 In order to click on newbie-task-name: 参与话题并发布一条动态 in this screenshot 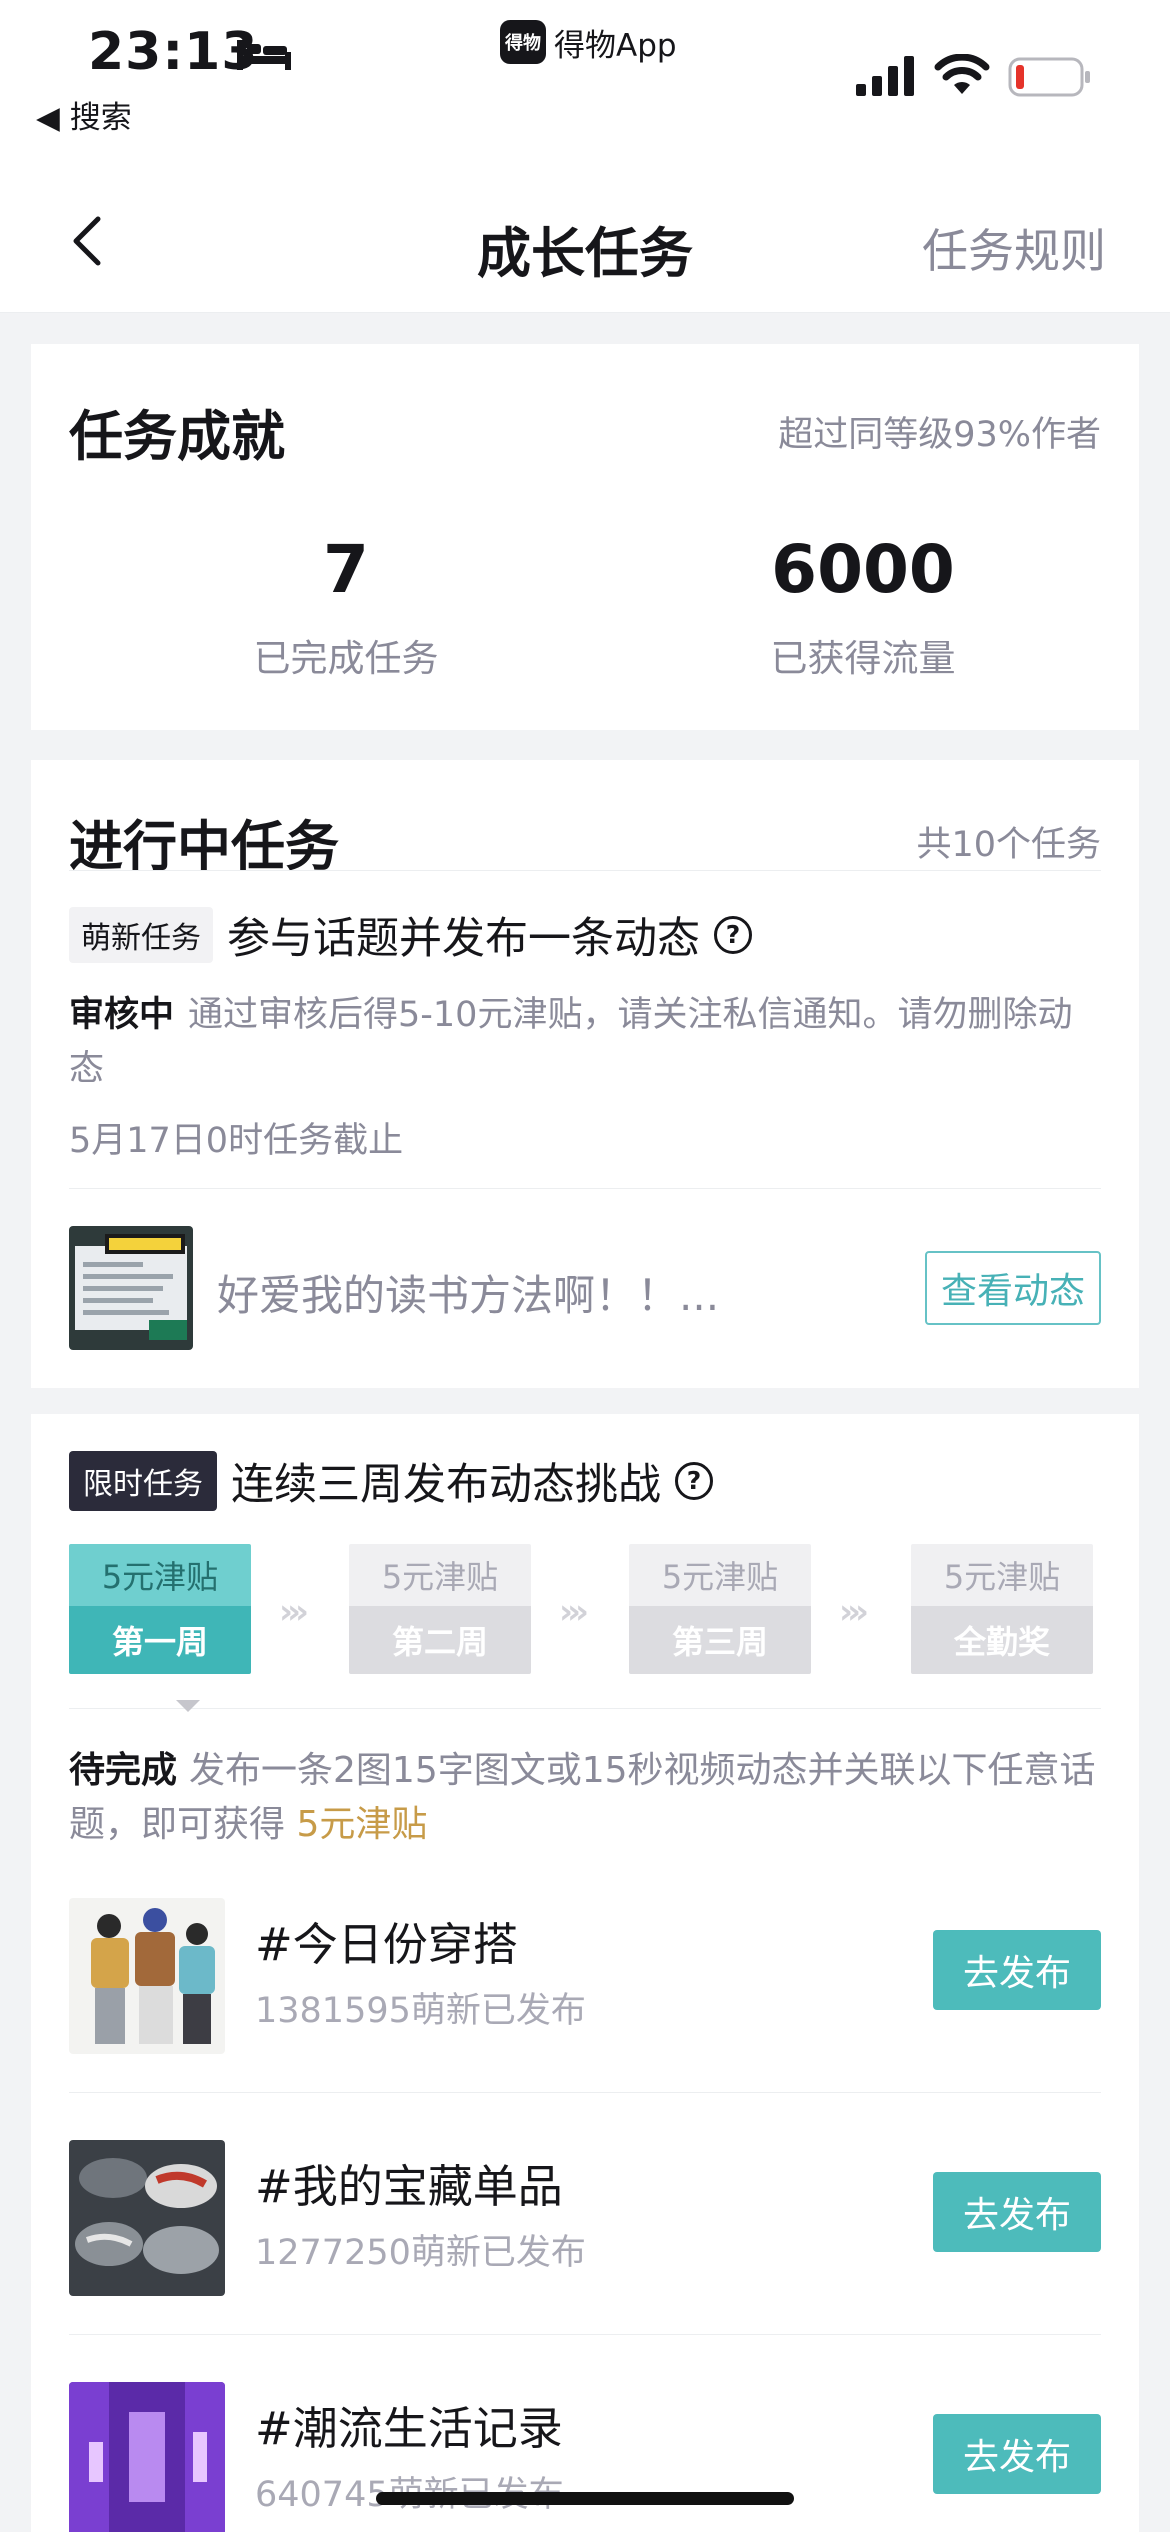, I will do `click(463, 939)`.